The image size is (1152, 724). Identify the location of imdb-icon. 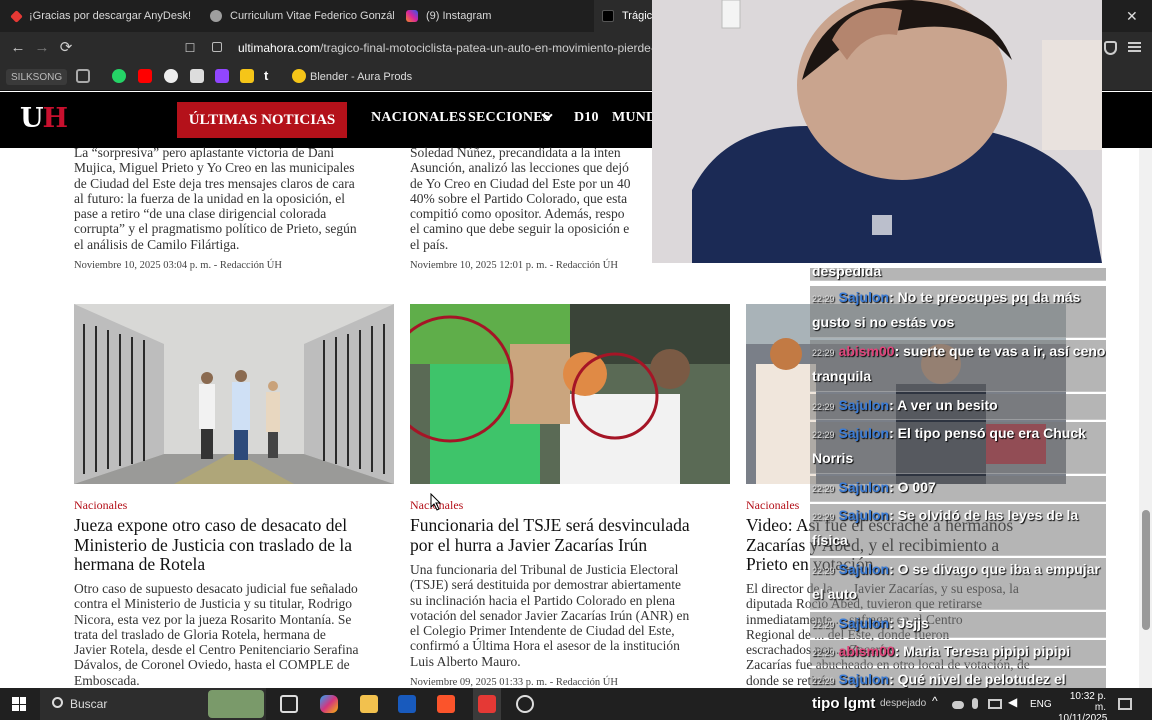
(247, 76).